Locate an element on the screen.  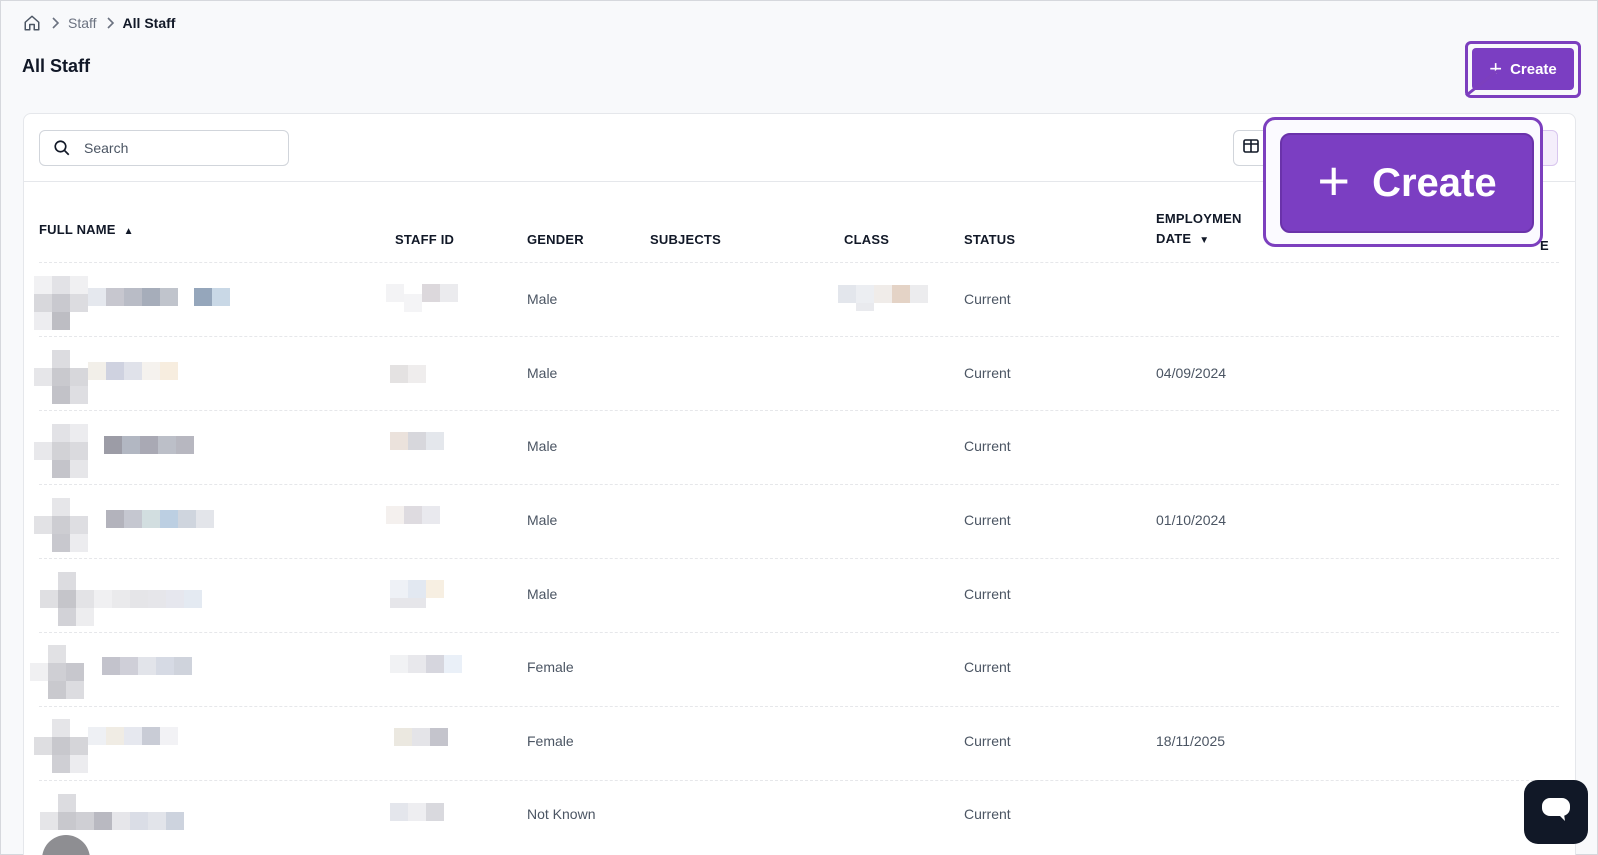
home-icon is located at coordinates (32, 23).